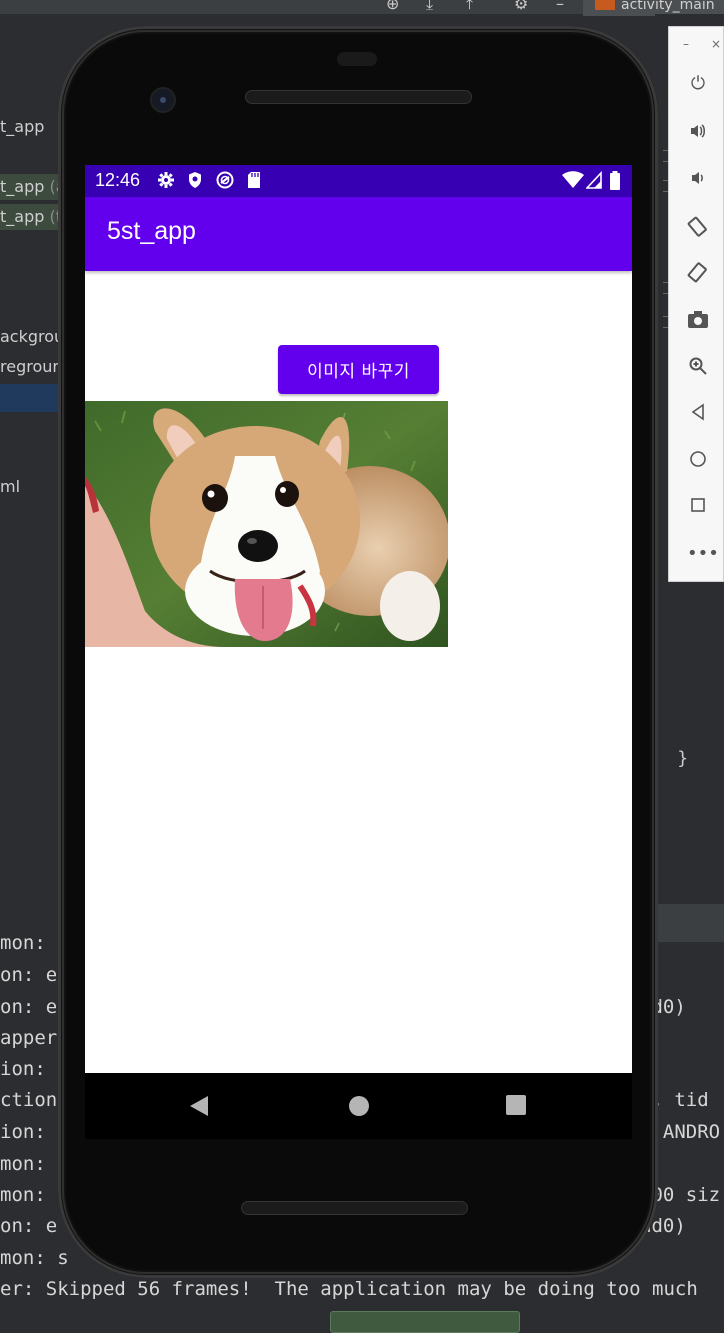  Describe the element at coordinates (521, 6) in the screenshot. I see `ide-settings-icon: ⚙` at that location.